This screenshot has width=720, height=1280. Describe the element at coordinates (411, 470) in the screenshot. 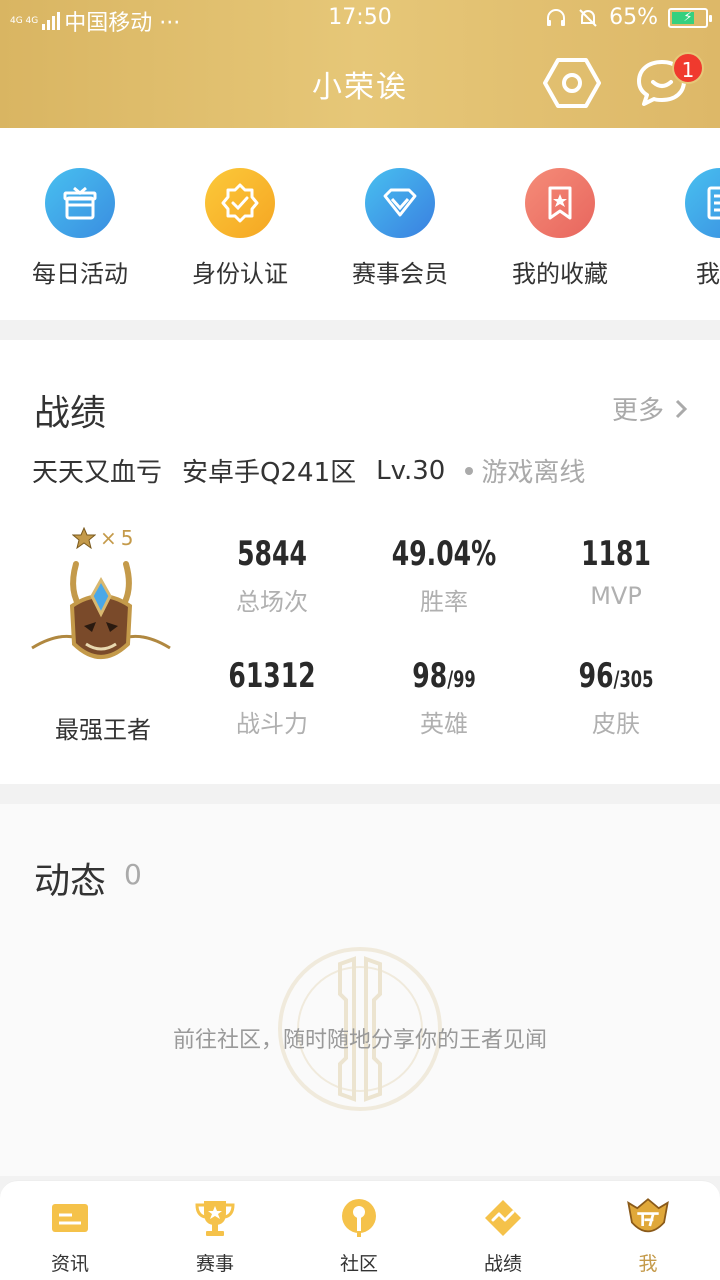

I see `player-level: Lv.30` at that location.